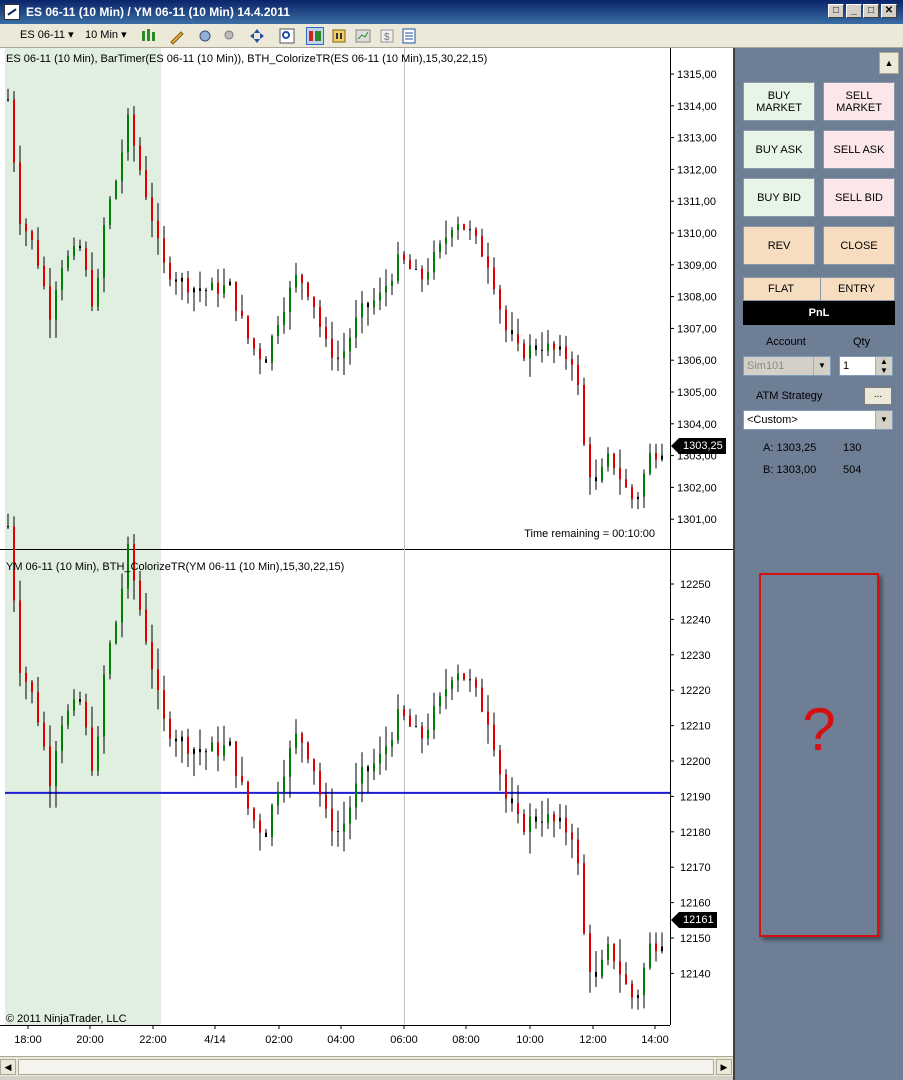  What do you see at coordinates (287, 36) in the screenshot?
I see `search-icon` at bounding box center [287, 36].